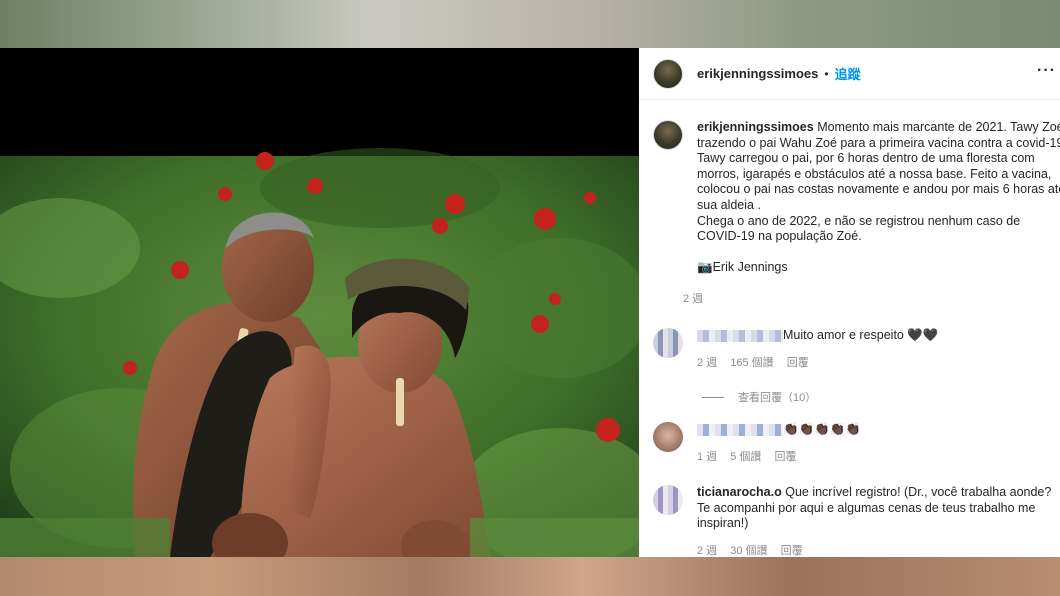  Describe the element at coordinates (668, 73) in the screenshot. I see `author-avatar` at that location.